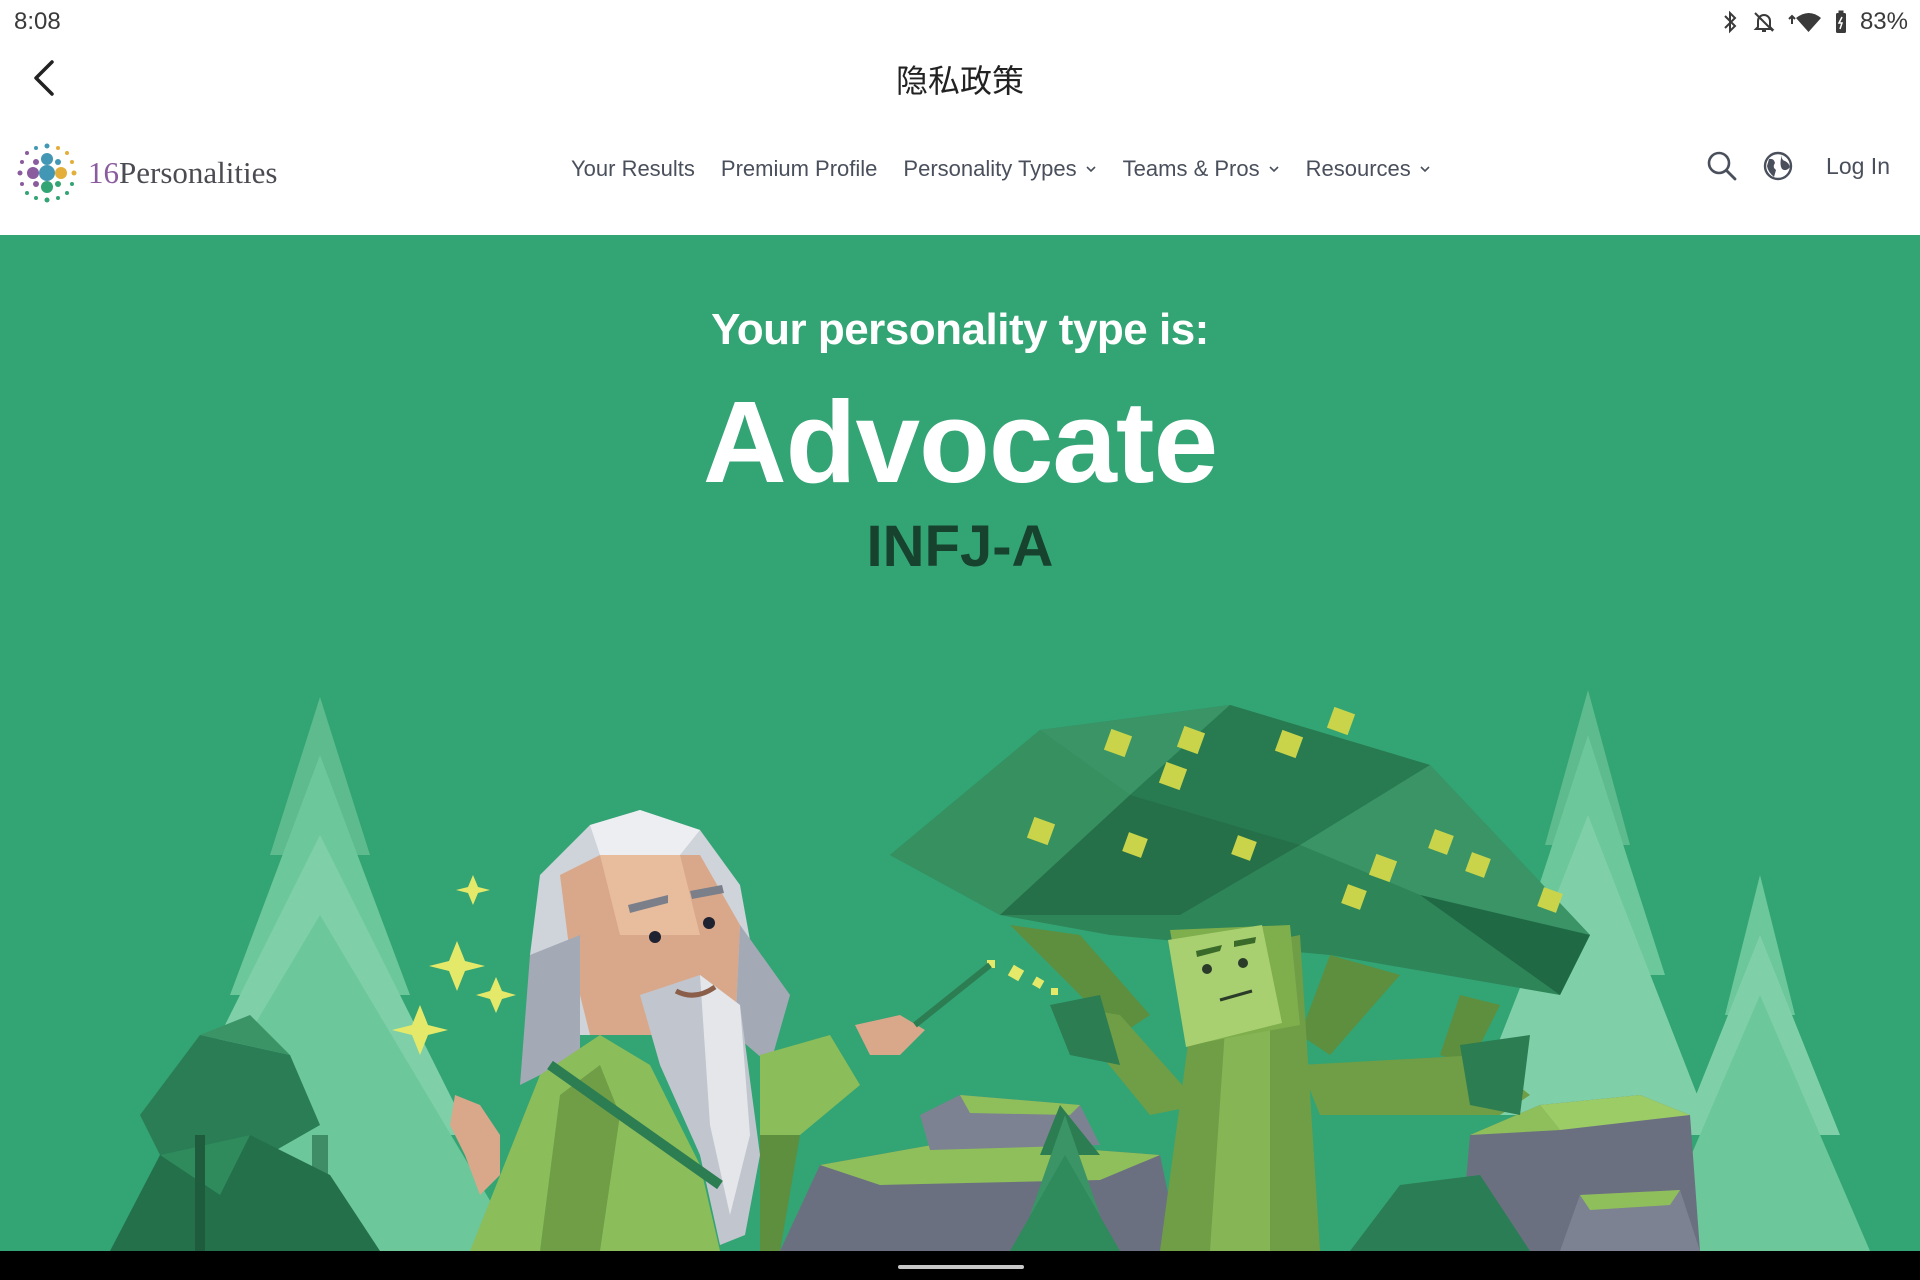 This screenshot has height=1280, width=1920. What do you see at coordinates (960, 546) in the screenshot?
I see `personality-type-code: INFJ-A` at bounding box center [960, 546].